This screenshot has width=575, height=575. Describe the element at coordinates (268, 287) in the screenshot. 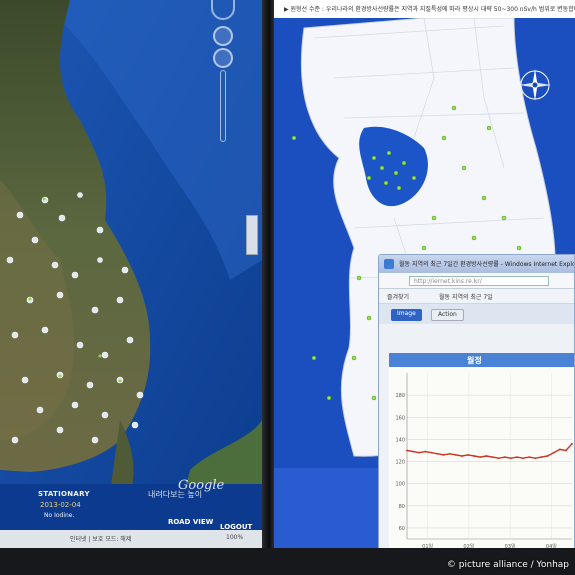

I see `monitor-bezel` at that location.